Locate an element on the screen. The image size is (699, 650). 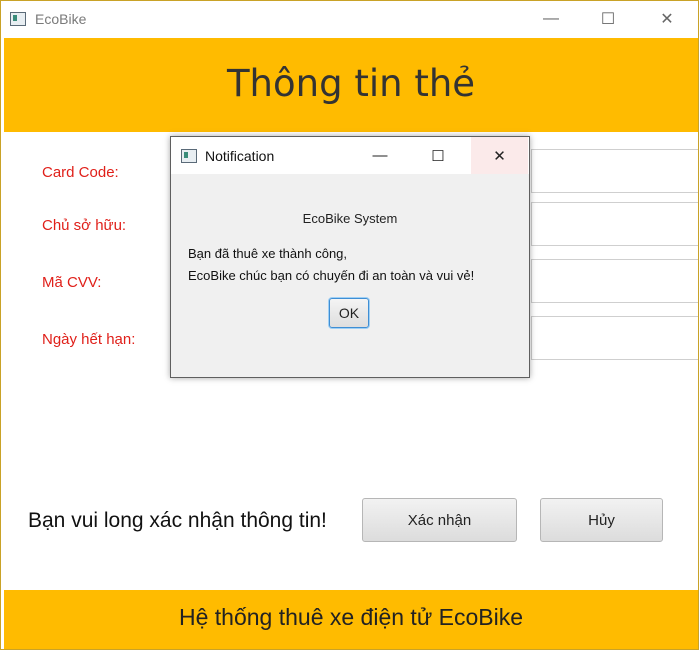
header-banner: Thông tin thẻ is located at coordinates (351, 85).